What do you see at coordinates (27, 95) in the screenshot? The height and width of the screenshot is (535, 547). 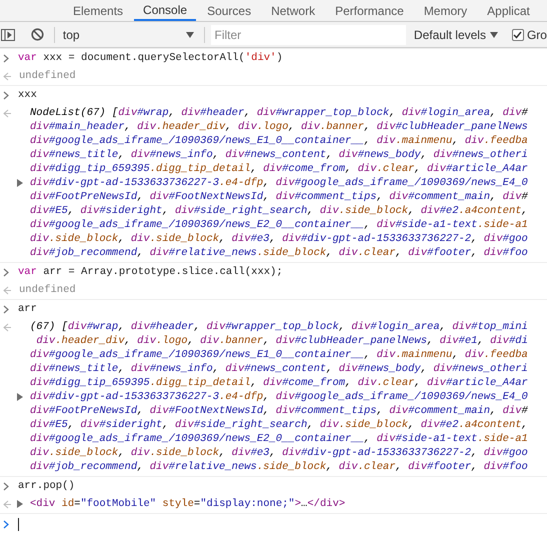 I see `console-command: xxx` at bounding box center [27, 95].